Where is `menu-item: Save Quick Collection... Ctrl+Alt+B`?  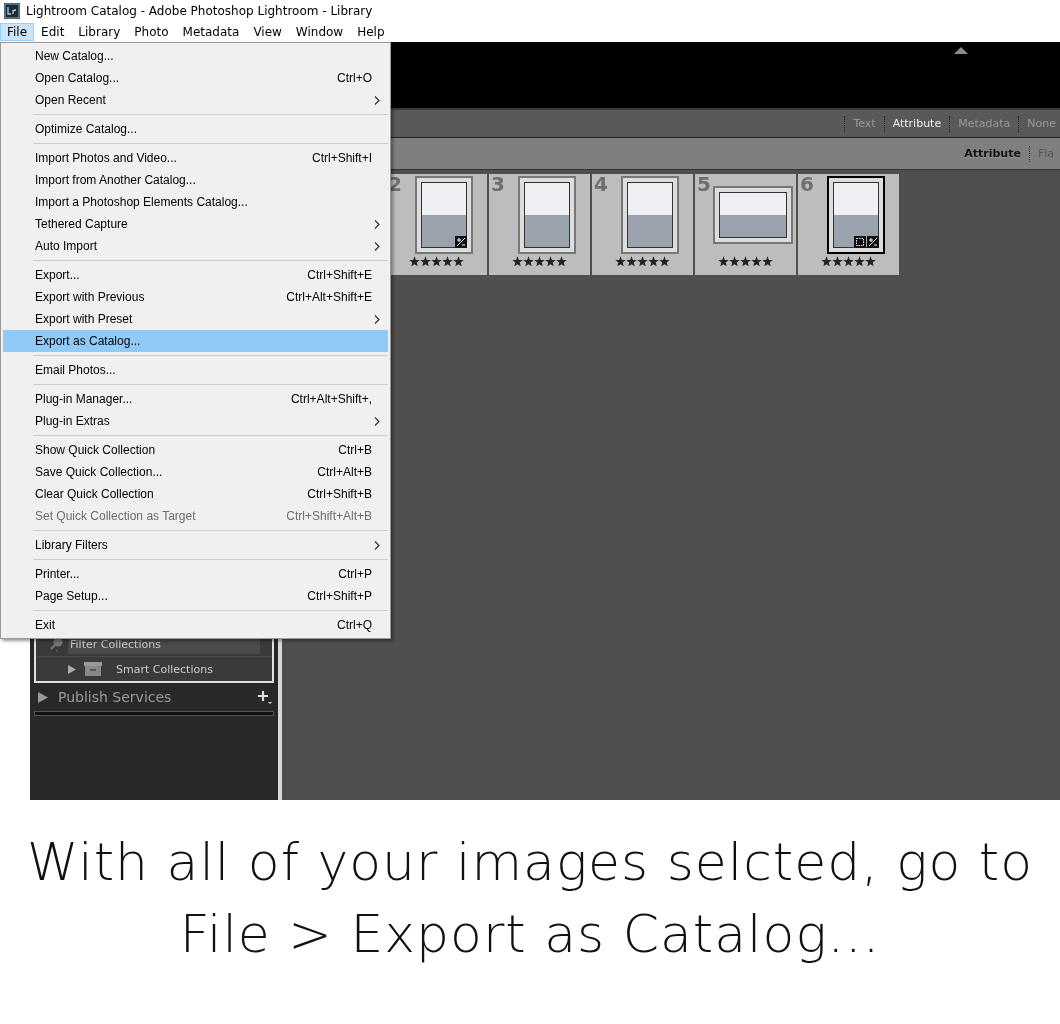
menu-item: Save Quick Collection... Ctrl+Alt+B is located at coordinates (195, 472).